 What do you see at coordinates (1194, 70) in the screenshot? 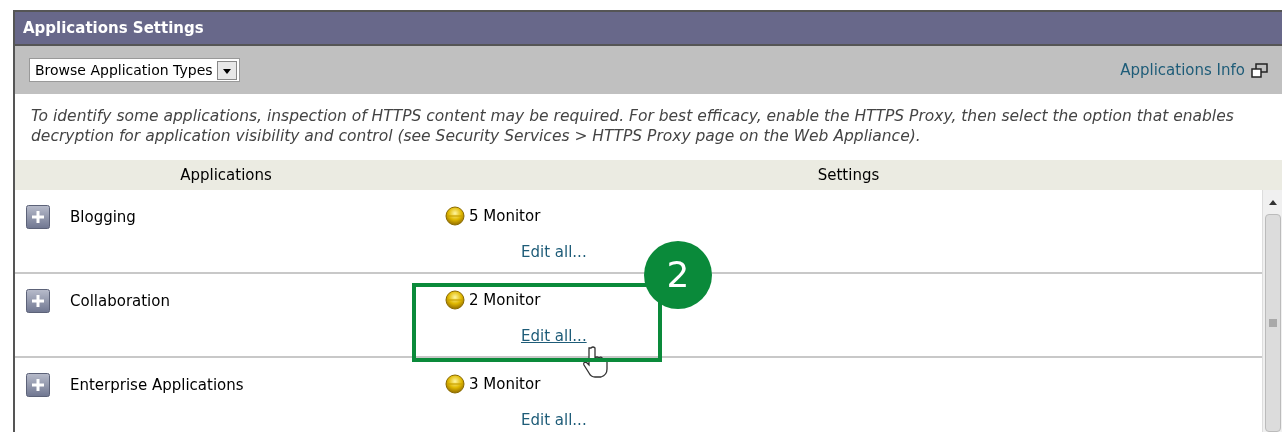
I see `applications-info-link: Applications Info` at bounding box center [1194, 70].